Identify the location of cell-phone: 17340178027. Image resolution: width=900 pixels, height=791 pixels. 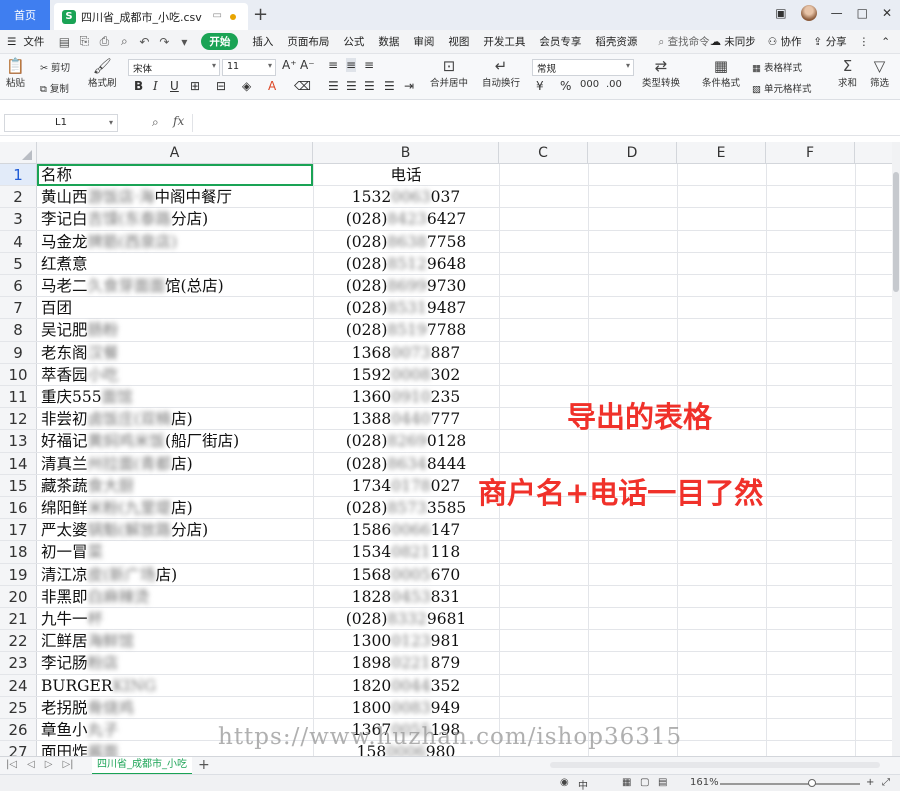
(406, 485).